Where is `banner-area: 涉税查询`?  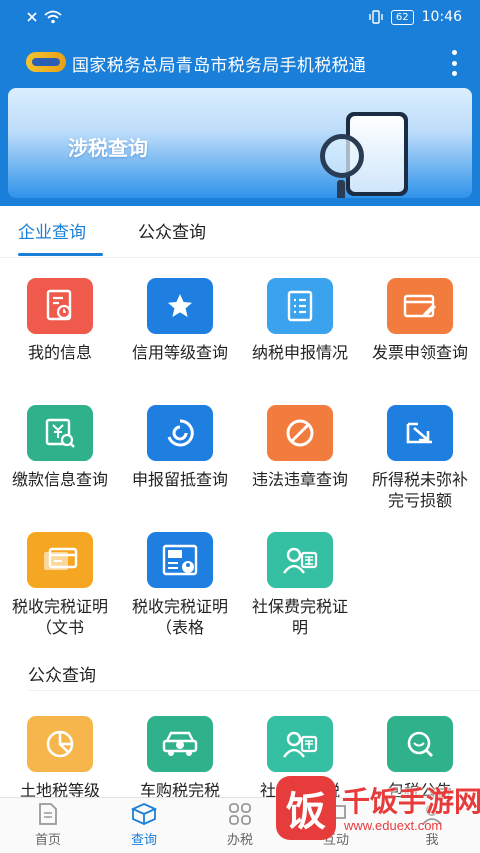
banner-area: 涉税查询 is located at coordinates (240, 146).